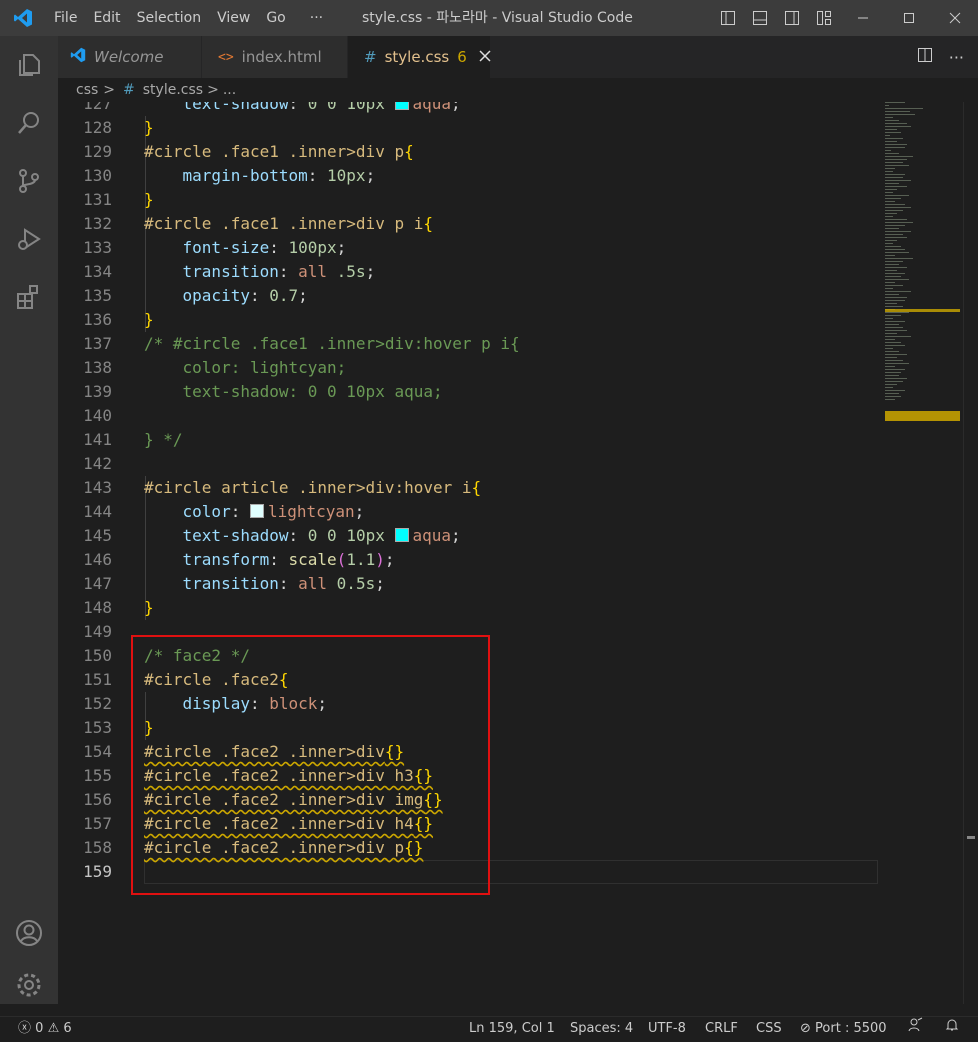  What do you see at coordinates (468, 608) in the screenshot?
I see `code-line: 148}` at bounding box center [468, 608].